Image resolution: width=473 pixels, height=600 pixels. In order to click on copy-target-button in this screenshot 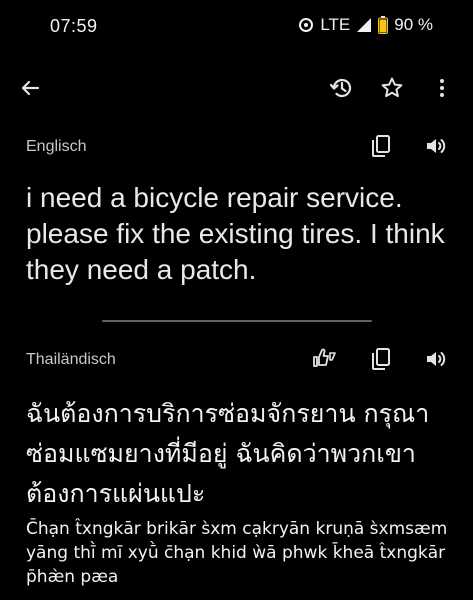, I will do `click(381, 361)`.